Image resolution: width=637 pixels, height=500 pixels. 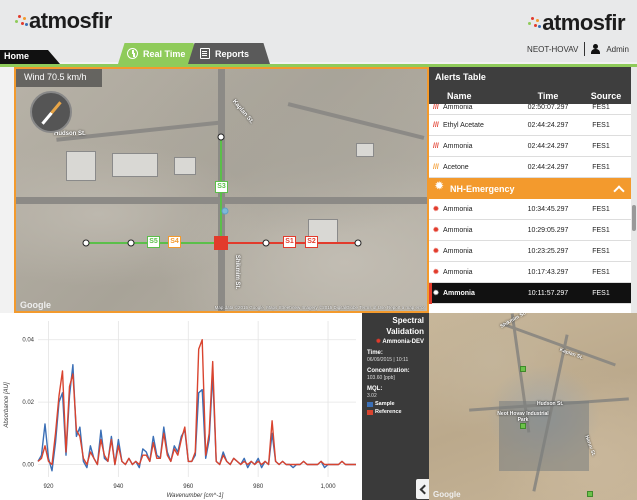 I want to click on tab-realtime: Real Time, so click(x=159, y=53).